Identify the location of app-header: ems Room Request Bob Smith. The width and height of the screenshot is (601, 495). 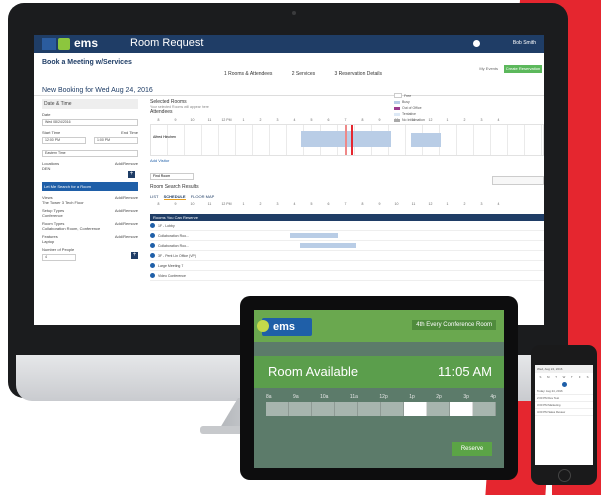
(289, 44).